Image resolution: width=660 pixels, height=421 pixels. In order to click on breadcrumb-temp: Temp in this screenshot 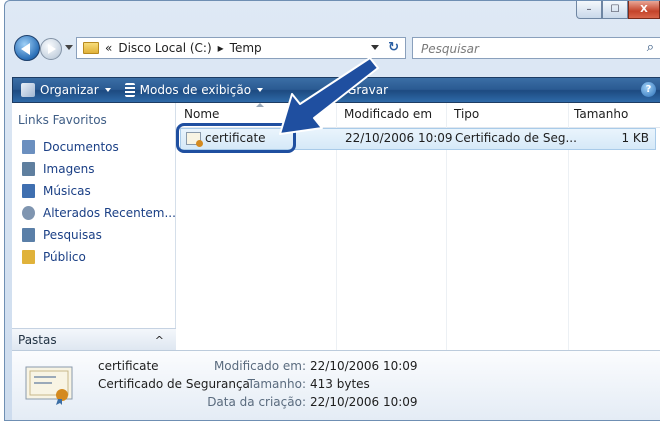, I will do `click(246, 48)`.